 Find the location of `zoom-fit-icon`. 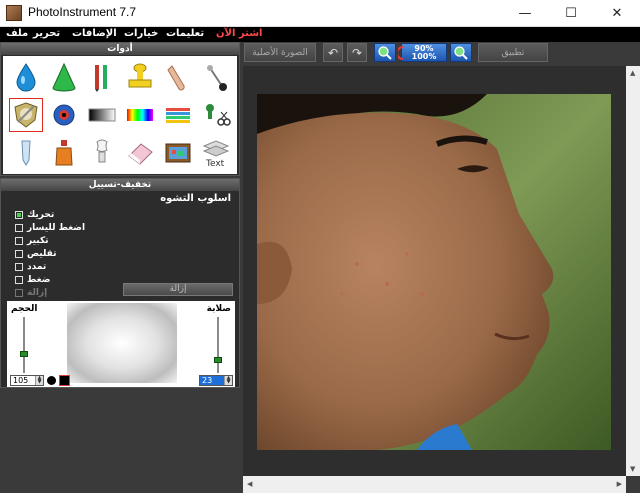

zoom-fit-icon is located at coordinates (401, 52).